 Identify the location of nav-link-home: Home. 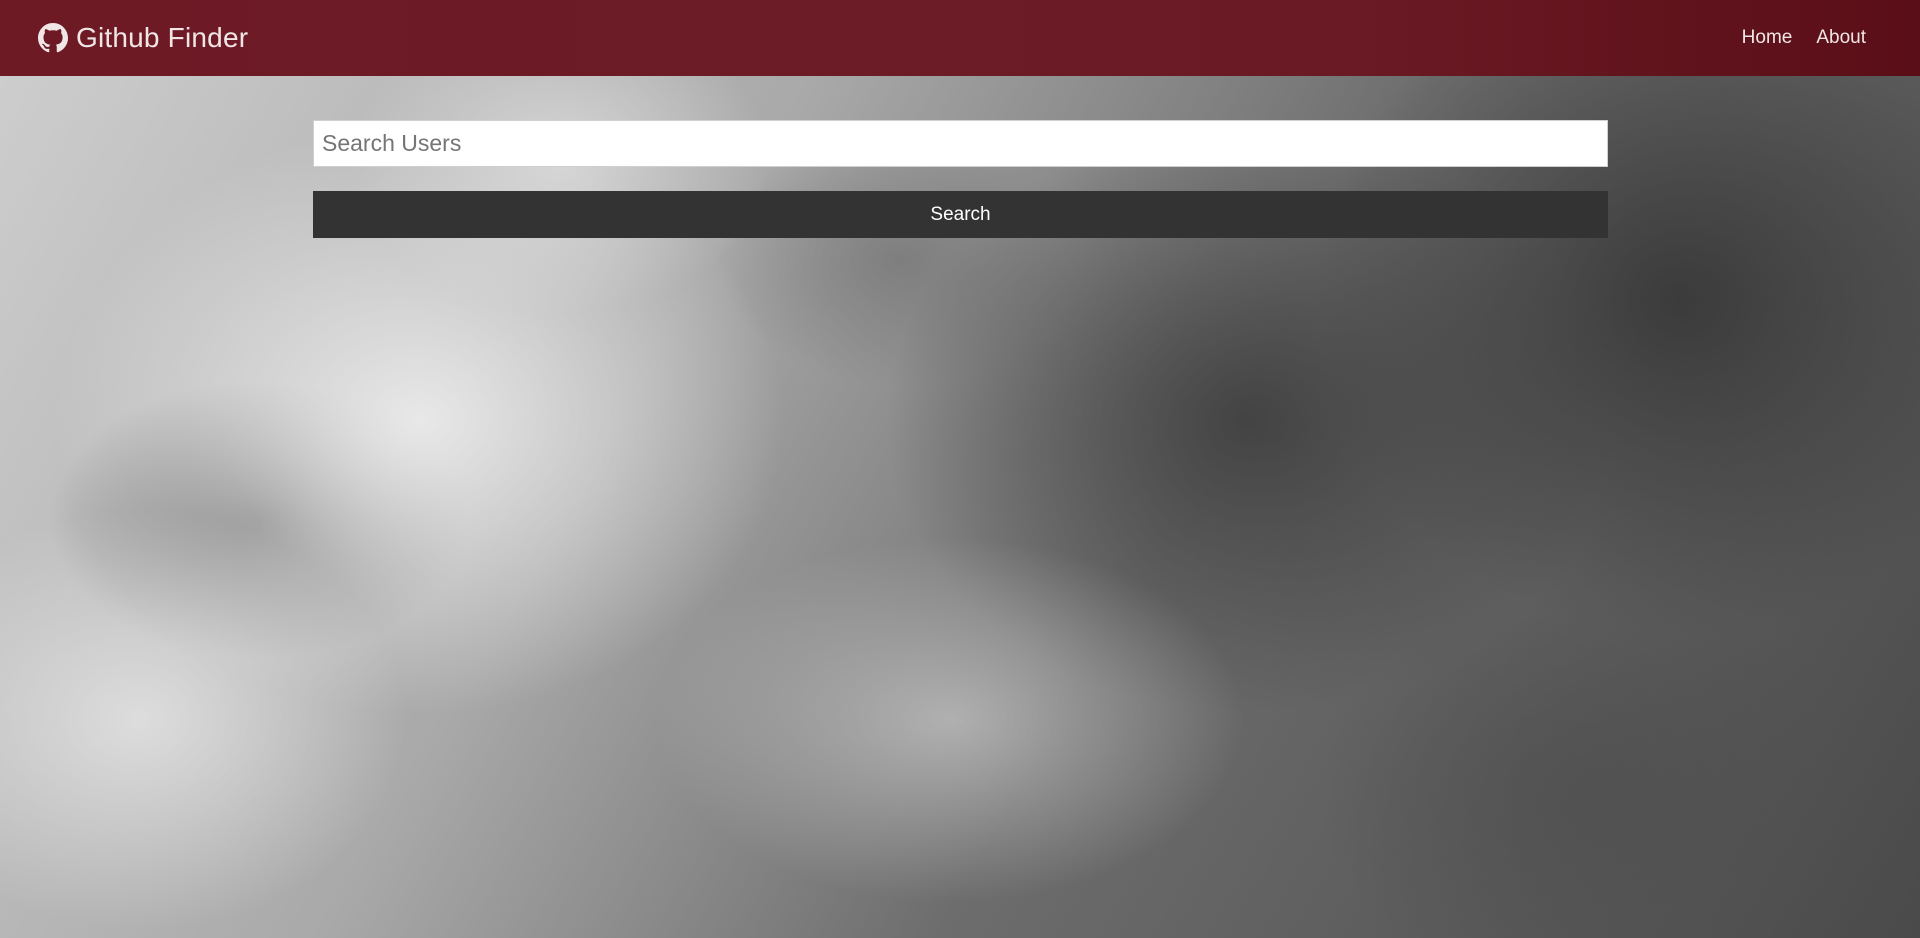
(1767, 38).